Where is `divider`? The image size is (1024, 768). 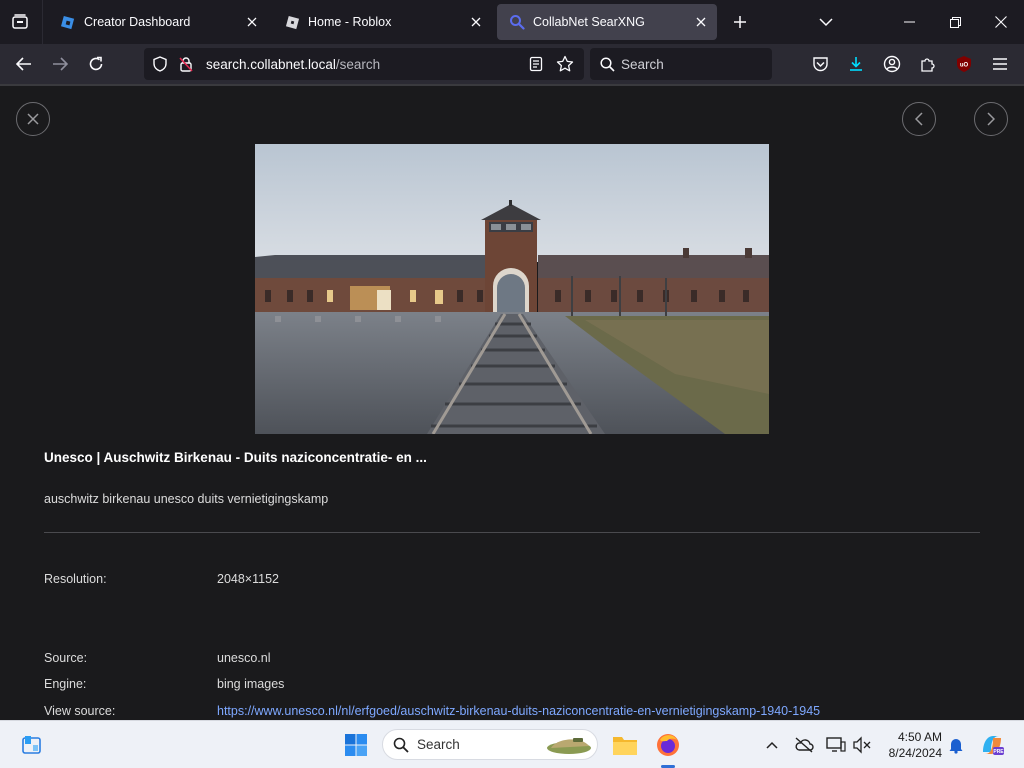
divider is located at coordinates (512, 532).